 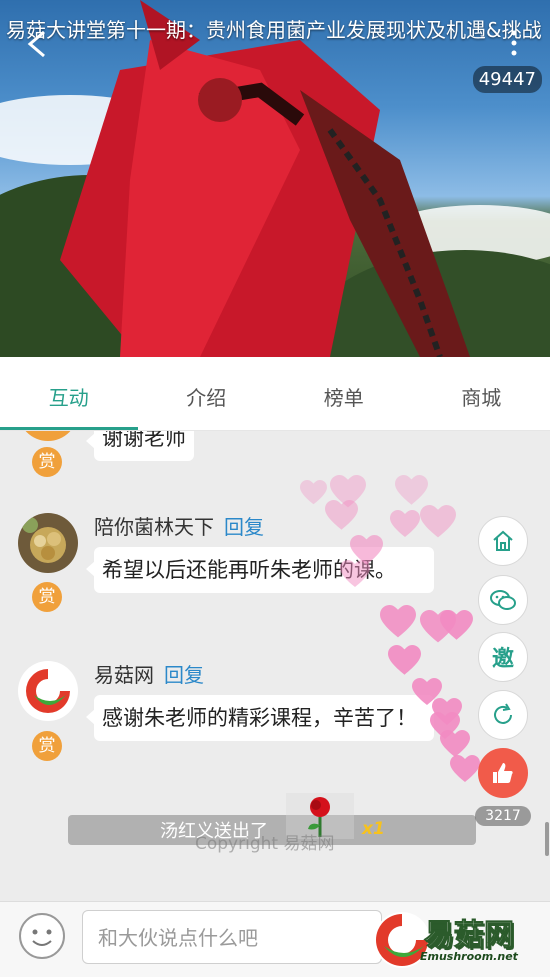 I want to click on refresh-button, so click(x=503, y=715).